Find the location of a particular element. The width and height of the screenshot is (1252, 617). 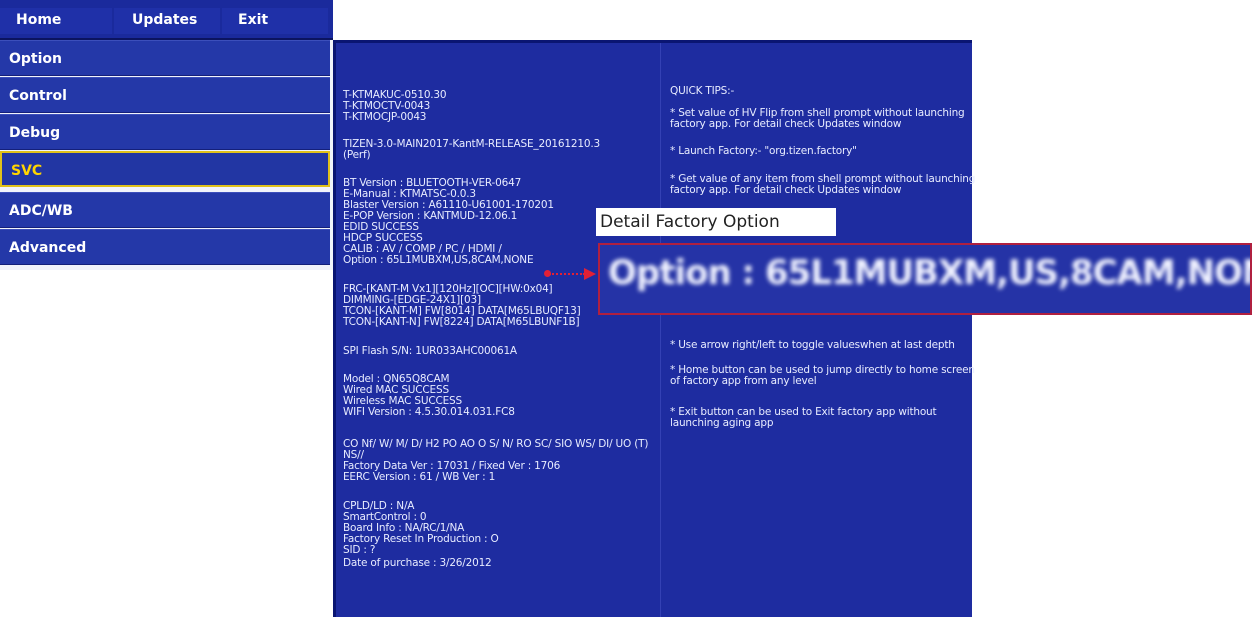

tips-heading: QUICK TIPS:- is located at coordinates (702, 91).